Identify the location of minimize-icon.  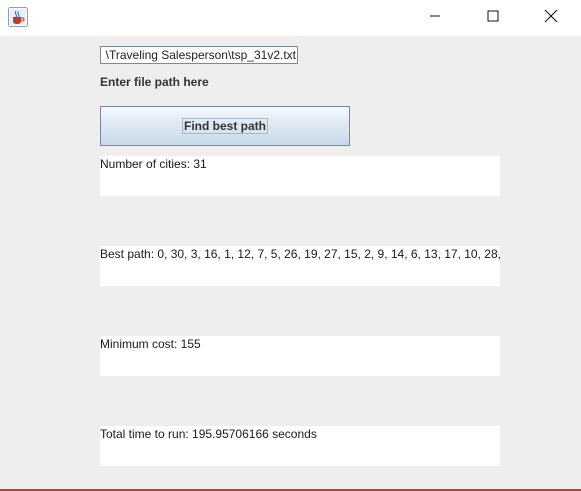
(435, 17).